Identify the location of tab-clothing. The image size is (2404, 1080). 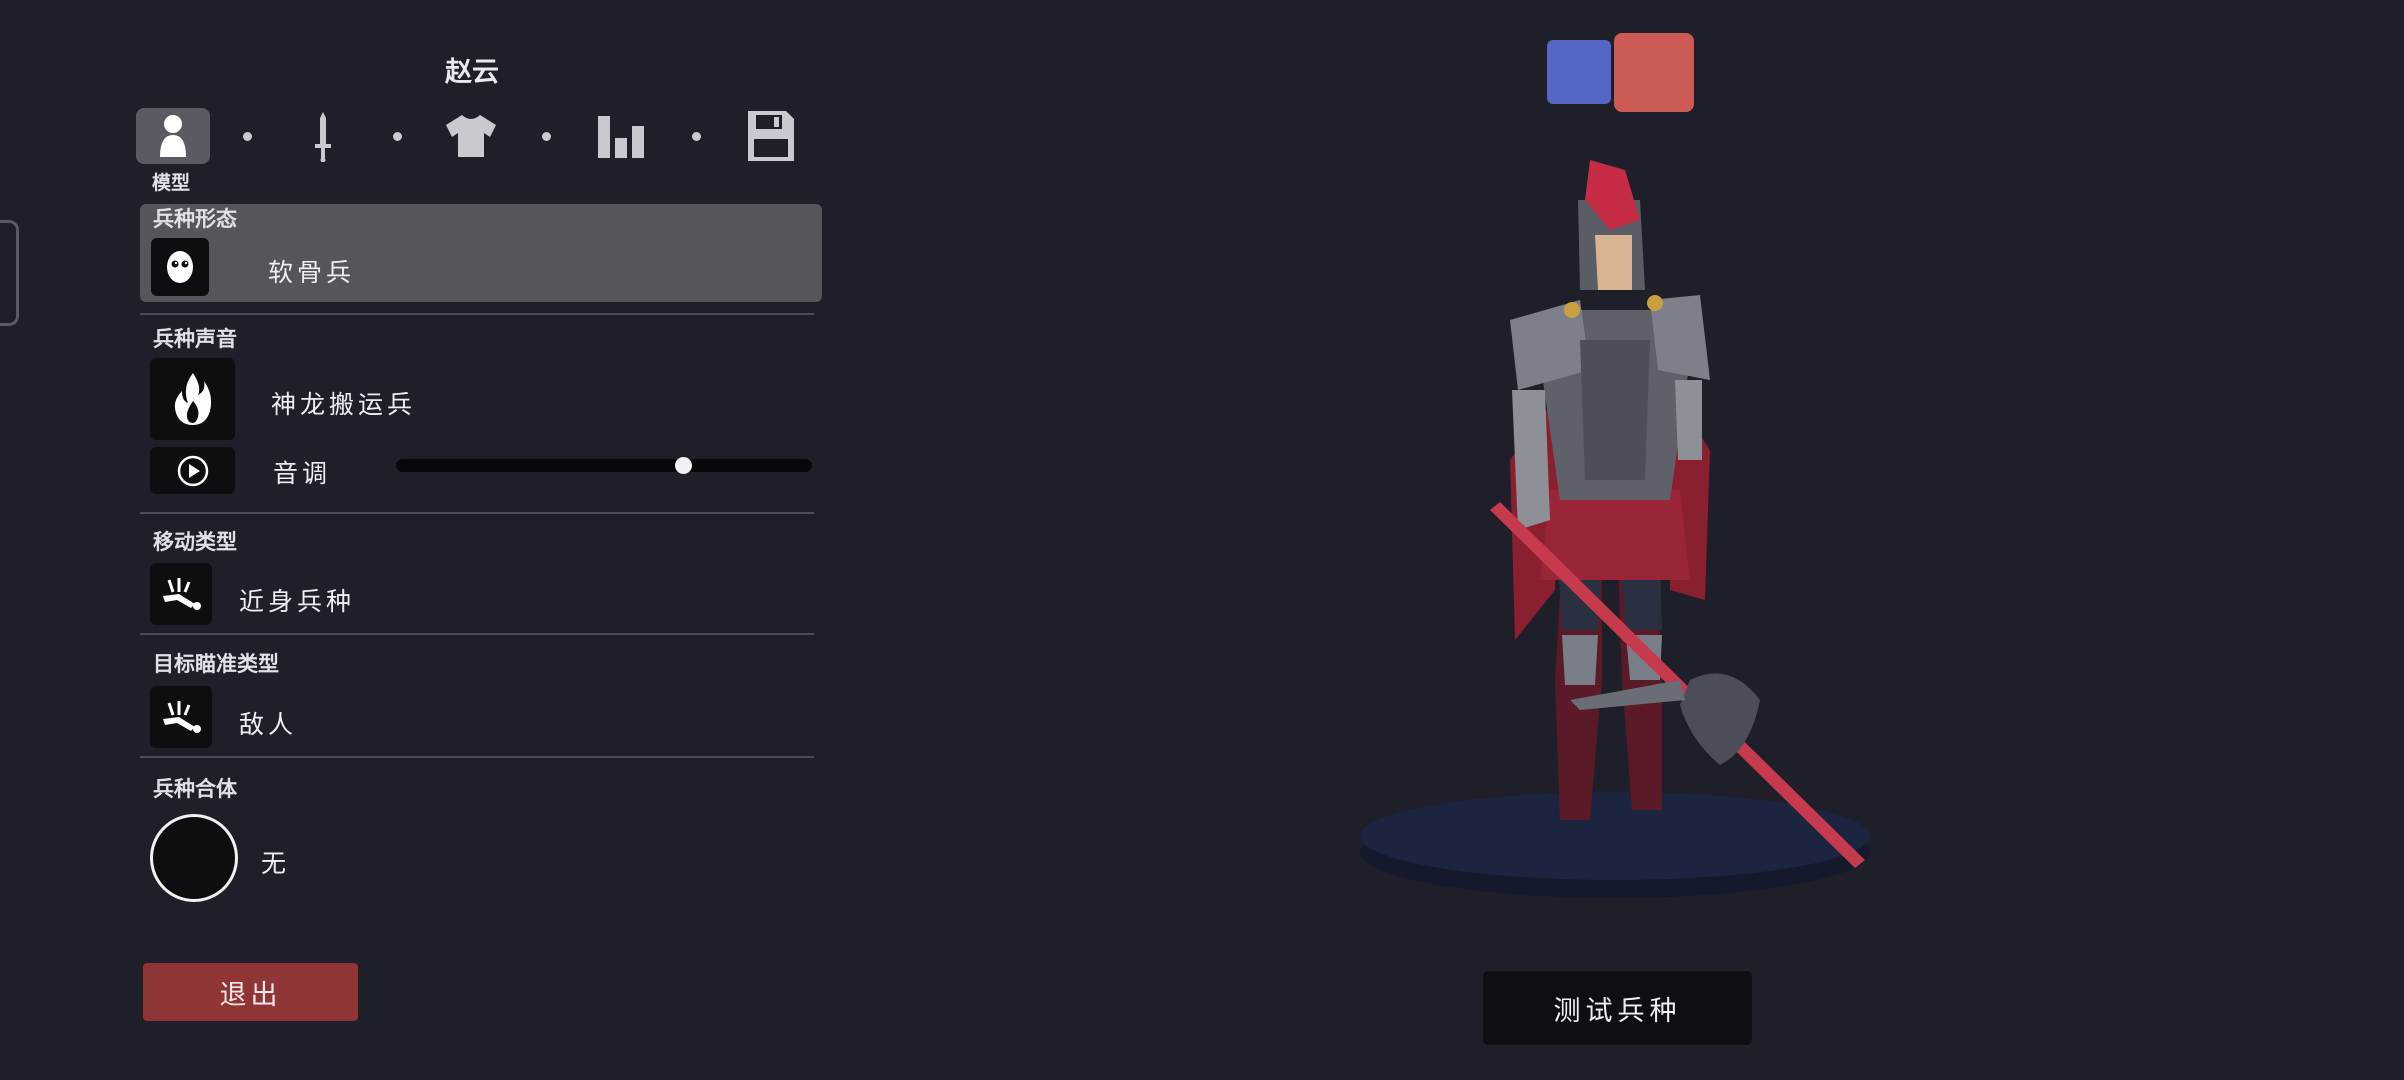
(471, 136).